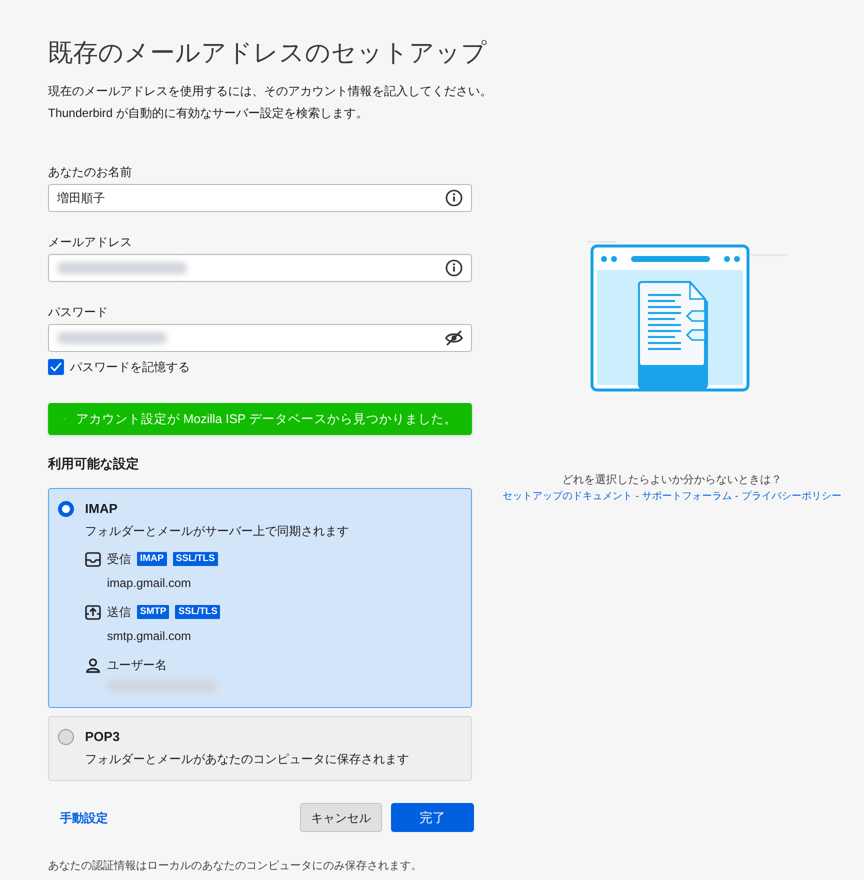 The image size is (864, 880). Describe the element at coordinates (217, 531) in the screenshot. I see `option-description: フォルダーとメールがサーバー上で同期されます` at that location.